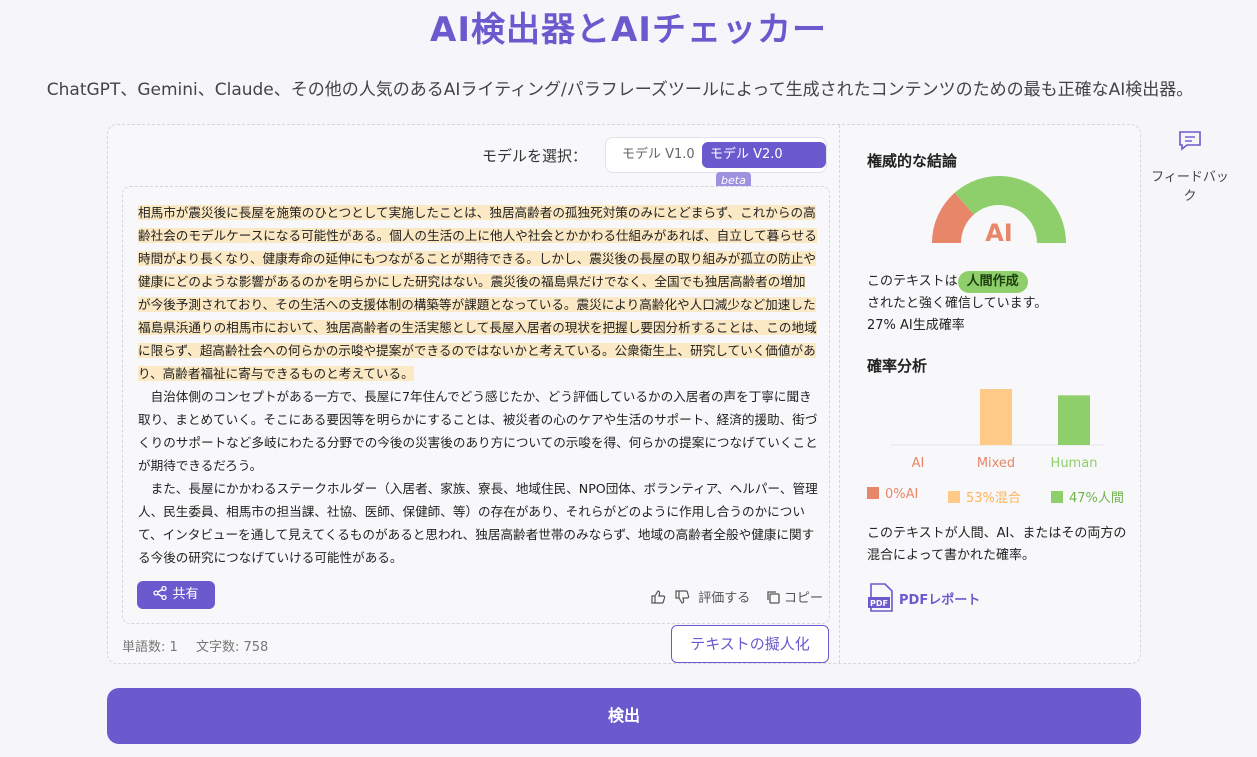 The width and height of the screenshot is (1257, 757). I want to click on page-title: AI検出器とAIチェッカー, so click(628, 30).